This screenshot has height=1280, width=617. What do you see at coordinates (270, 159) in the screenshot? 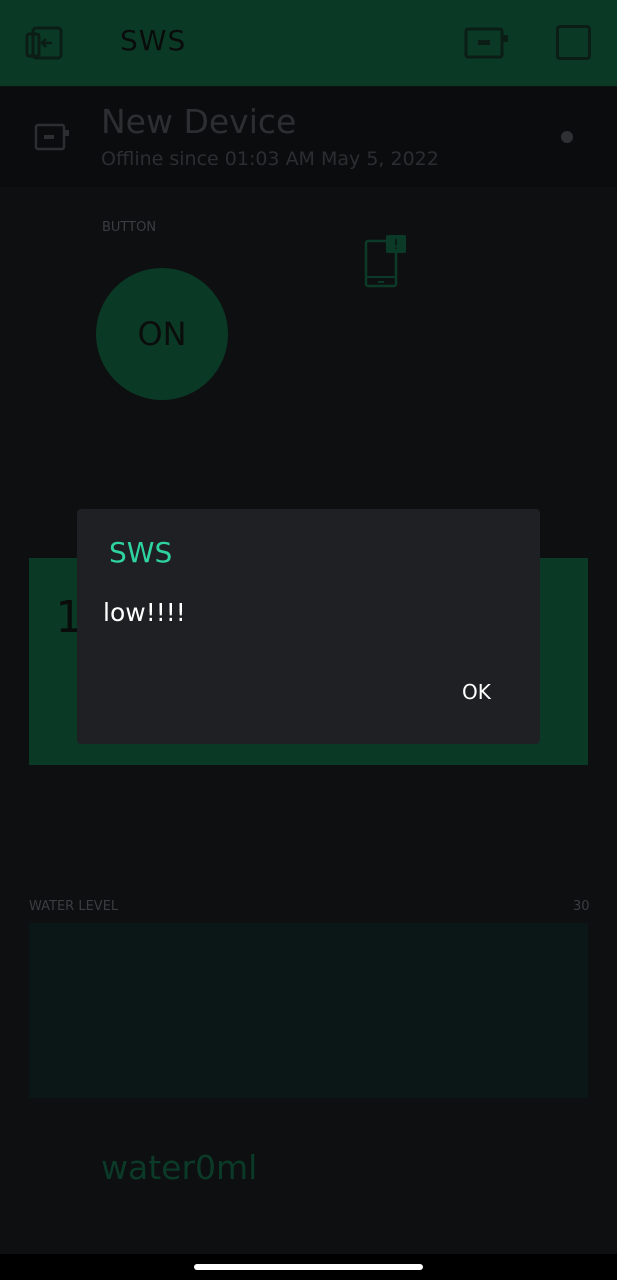
I see `device-status: Offline since 01:03 AM May 5, 2022` at bounding box center [270, 159].